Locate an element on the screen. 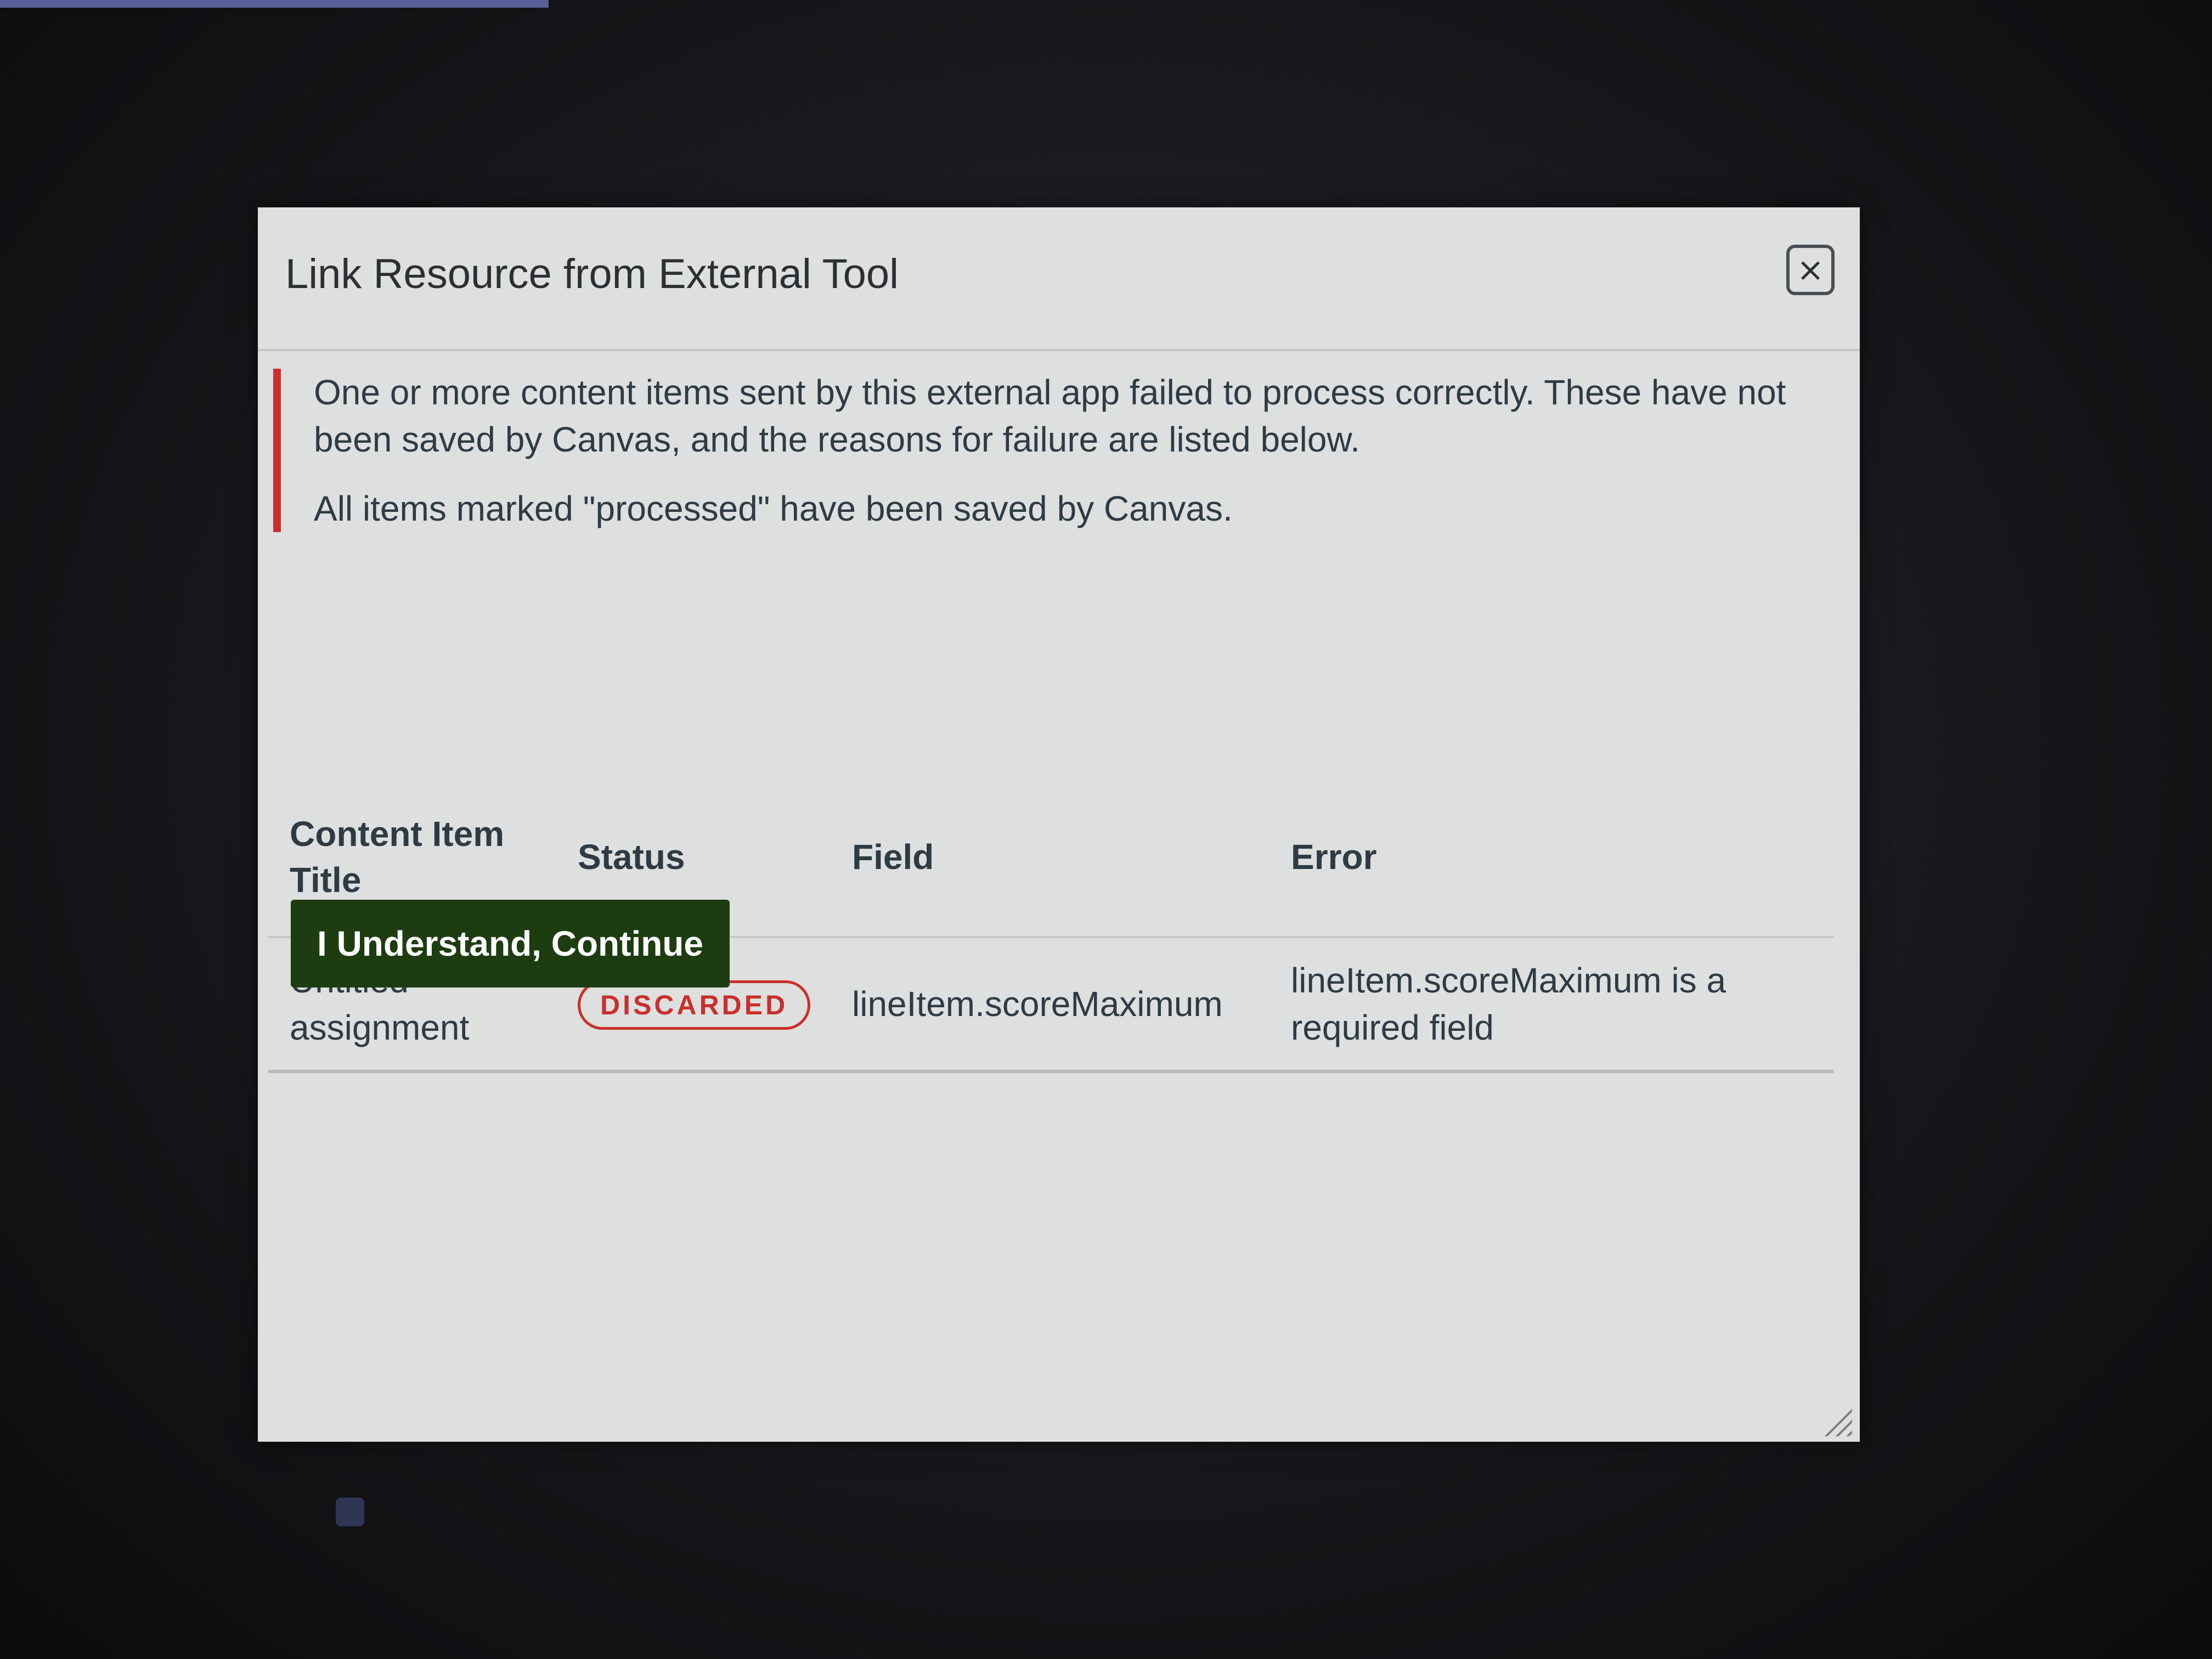 The image size is (2212, 1659). column-header-field: Field is located at coordinates (1049, 869).